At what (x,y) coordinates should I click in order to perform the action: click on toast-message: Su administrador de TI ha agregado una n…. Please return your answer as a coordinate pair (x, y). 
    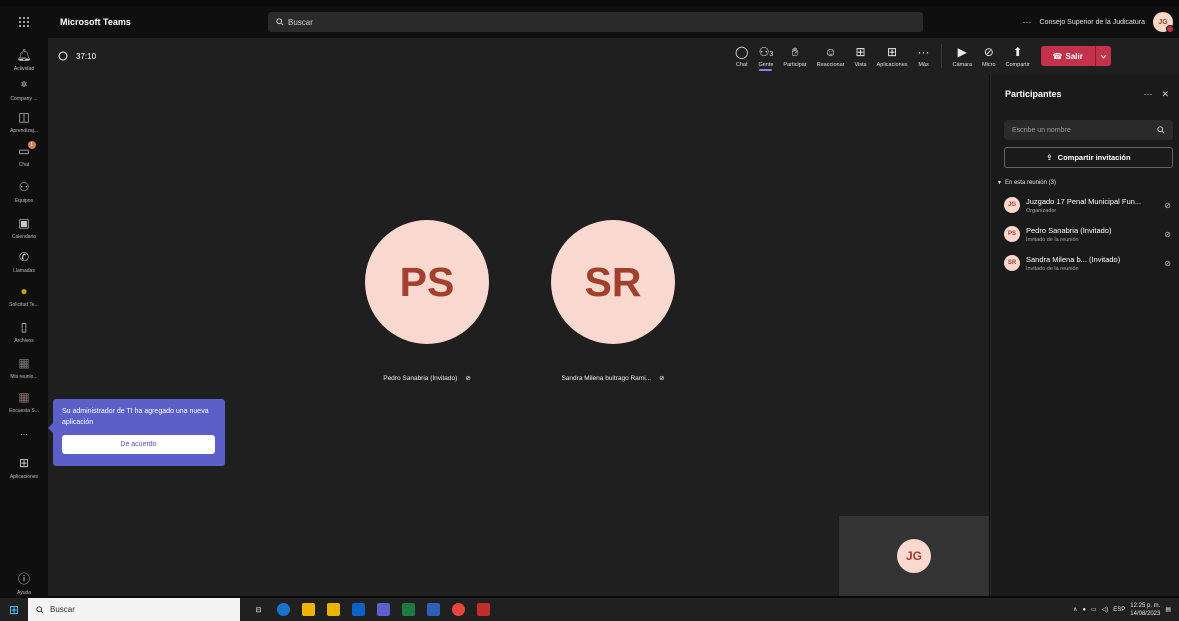
    Looking at the image, I should click on (135, 417).